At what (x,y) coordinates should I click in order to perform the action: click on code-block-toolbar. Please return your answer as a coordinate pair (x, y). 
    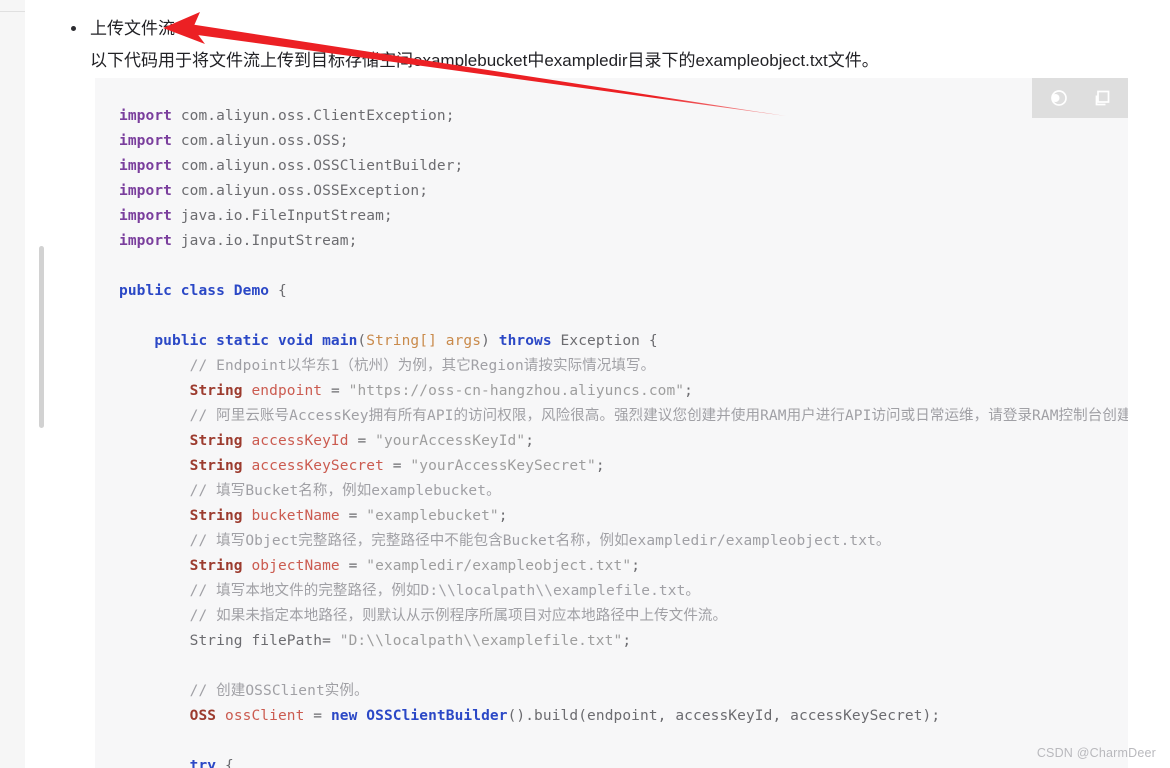
    Looking at the image, I should click on (1080, 98).